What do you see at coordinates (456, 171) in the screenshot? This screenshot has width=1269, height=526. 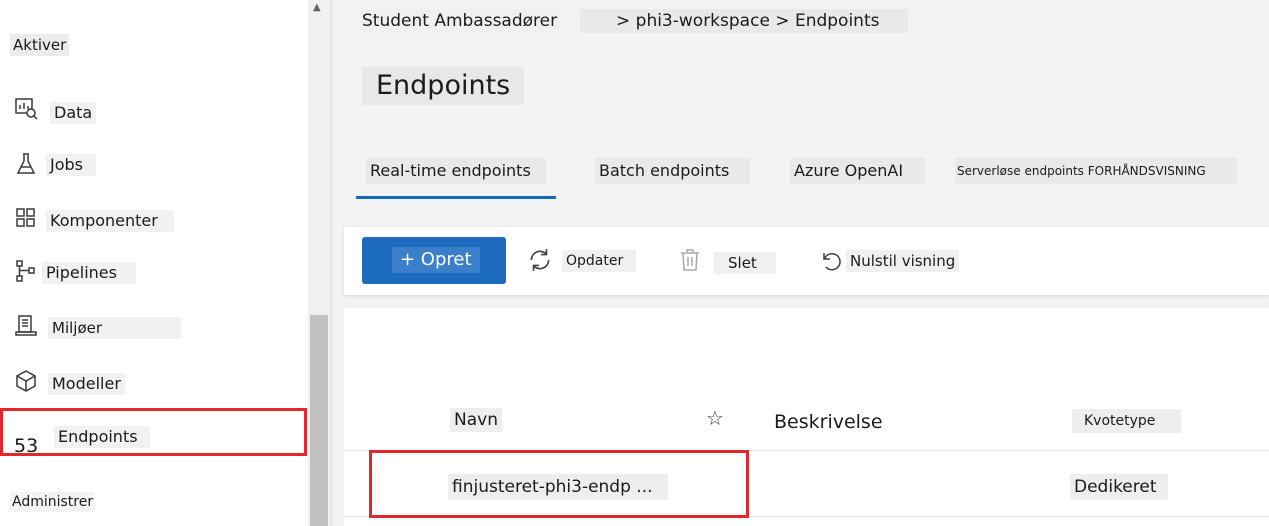 I see `tab-real-time-endpoints: Real-time endpoints` at bounding box center [456, 171].